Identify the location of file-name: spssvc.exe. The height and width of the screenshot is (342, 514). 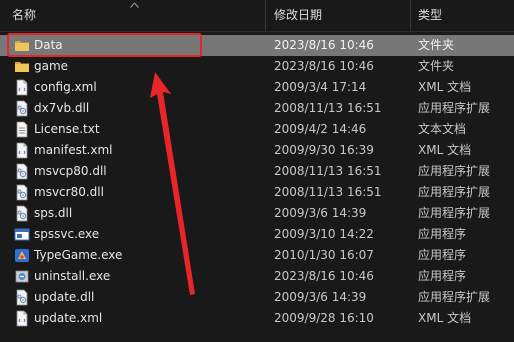
(67, 234).